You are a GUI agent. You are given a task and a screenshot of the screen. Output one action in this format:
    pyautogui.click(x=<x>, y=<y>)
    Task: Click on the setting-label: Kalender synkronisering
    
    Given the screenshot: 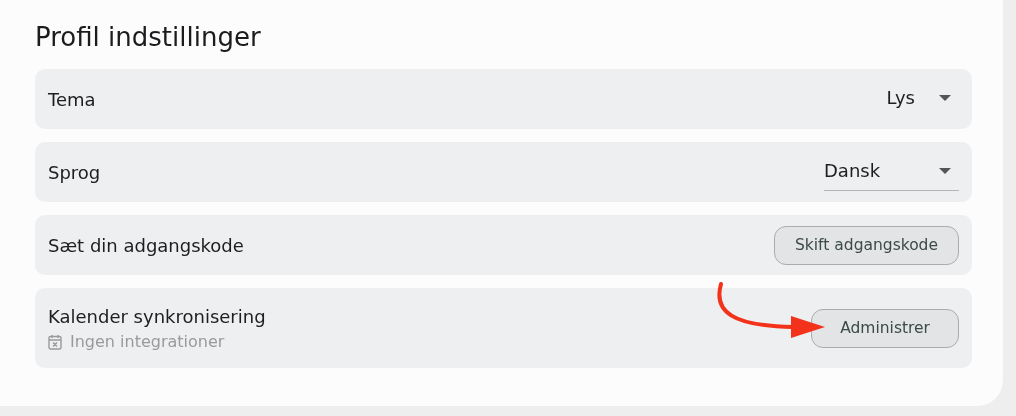 What is the action you would take?
    pyautogui.click(x=157, y=316)
    